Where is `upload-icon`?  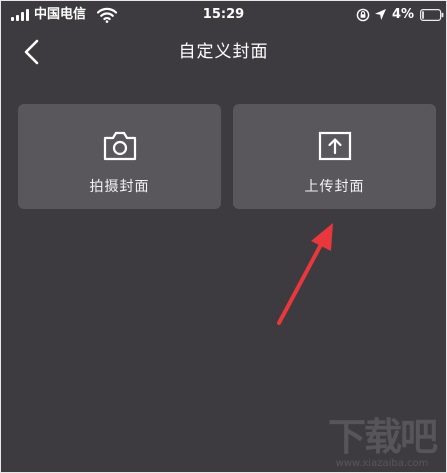
upload-icon is located at coordinates (335, 146).